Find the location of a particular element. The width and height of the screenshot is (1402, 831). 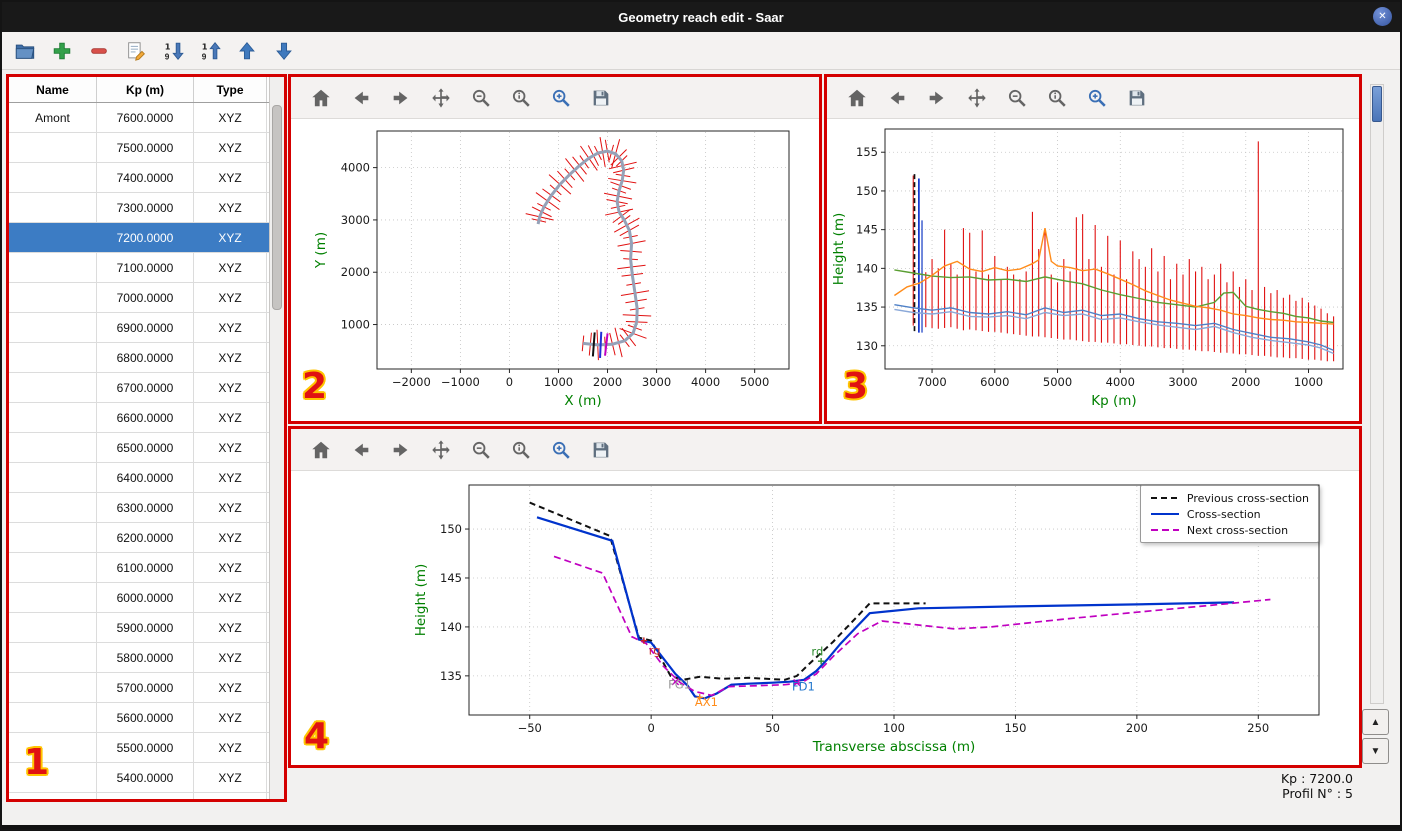

table-row: 6000.0000 XYZ is located at coordinates (146, 598).